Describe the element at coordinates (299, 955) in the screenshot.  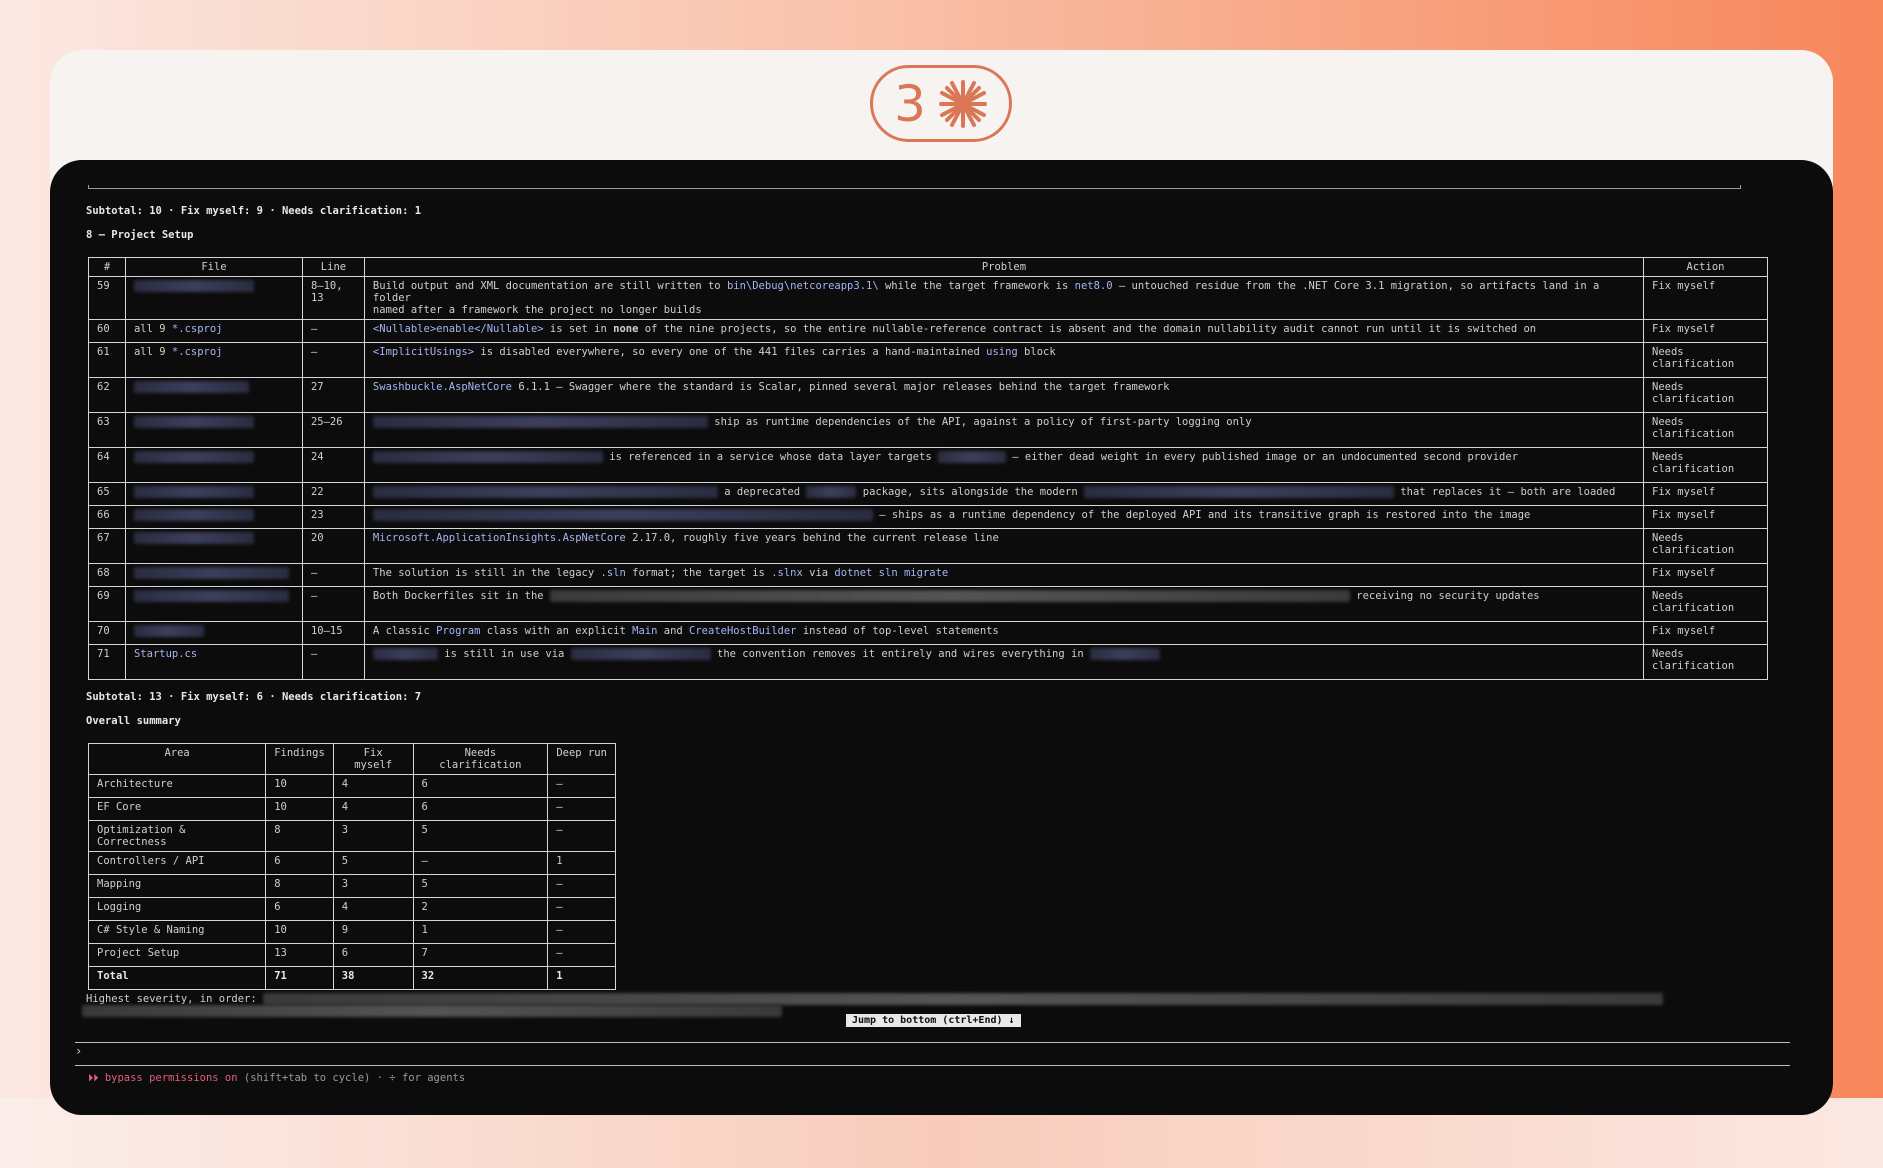
I see `summary-value: 13` at that location.